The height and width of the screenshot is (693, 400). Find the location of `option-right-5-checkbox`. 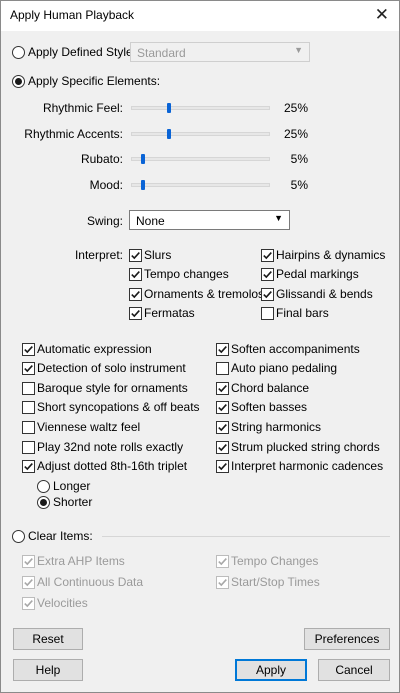

option-right-5-checkbox is located at coordinates (222, 447).